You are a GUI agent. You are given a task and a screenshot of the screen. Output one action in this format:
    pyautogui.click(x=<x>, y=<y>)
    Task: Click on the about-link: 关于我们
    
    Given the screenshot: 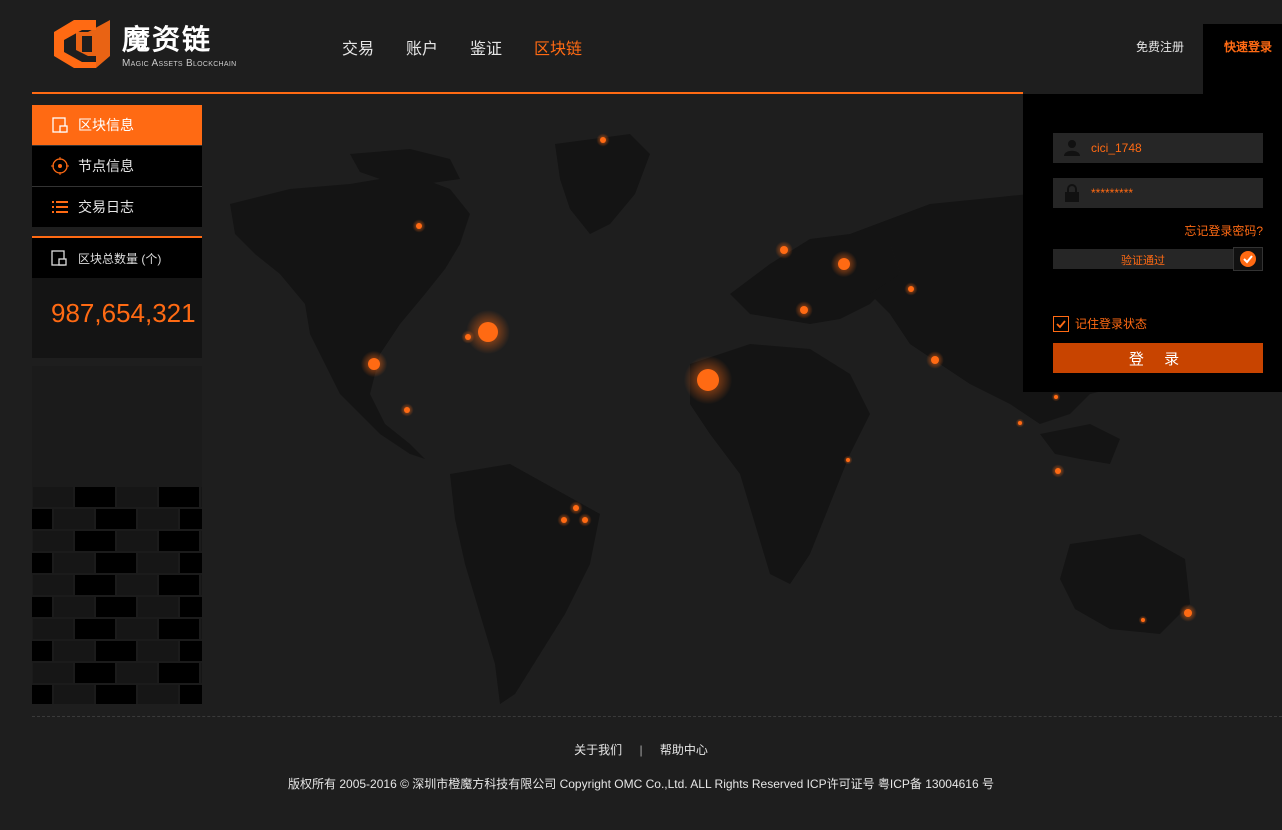 What is the action you would take?
    pyautogui.click(x=598, y=750)
    